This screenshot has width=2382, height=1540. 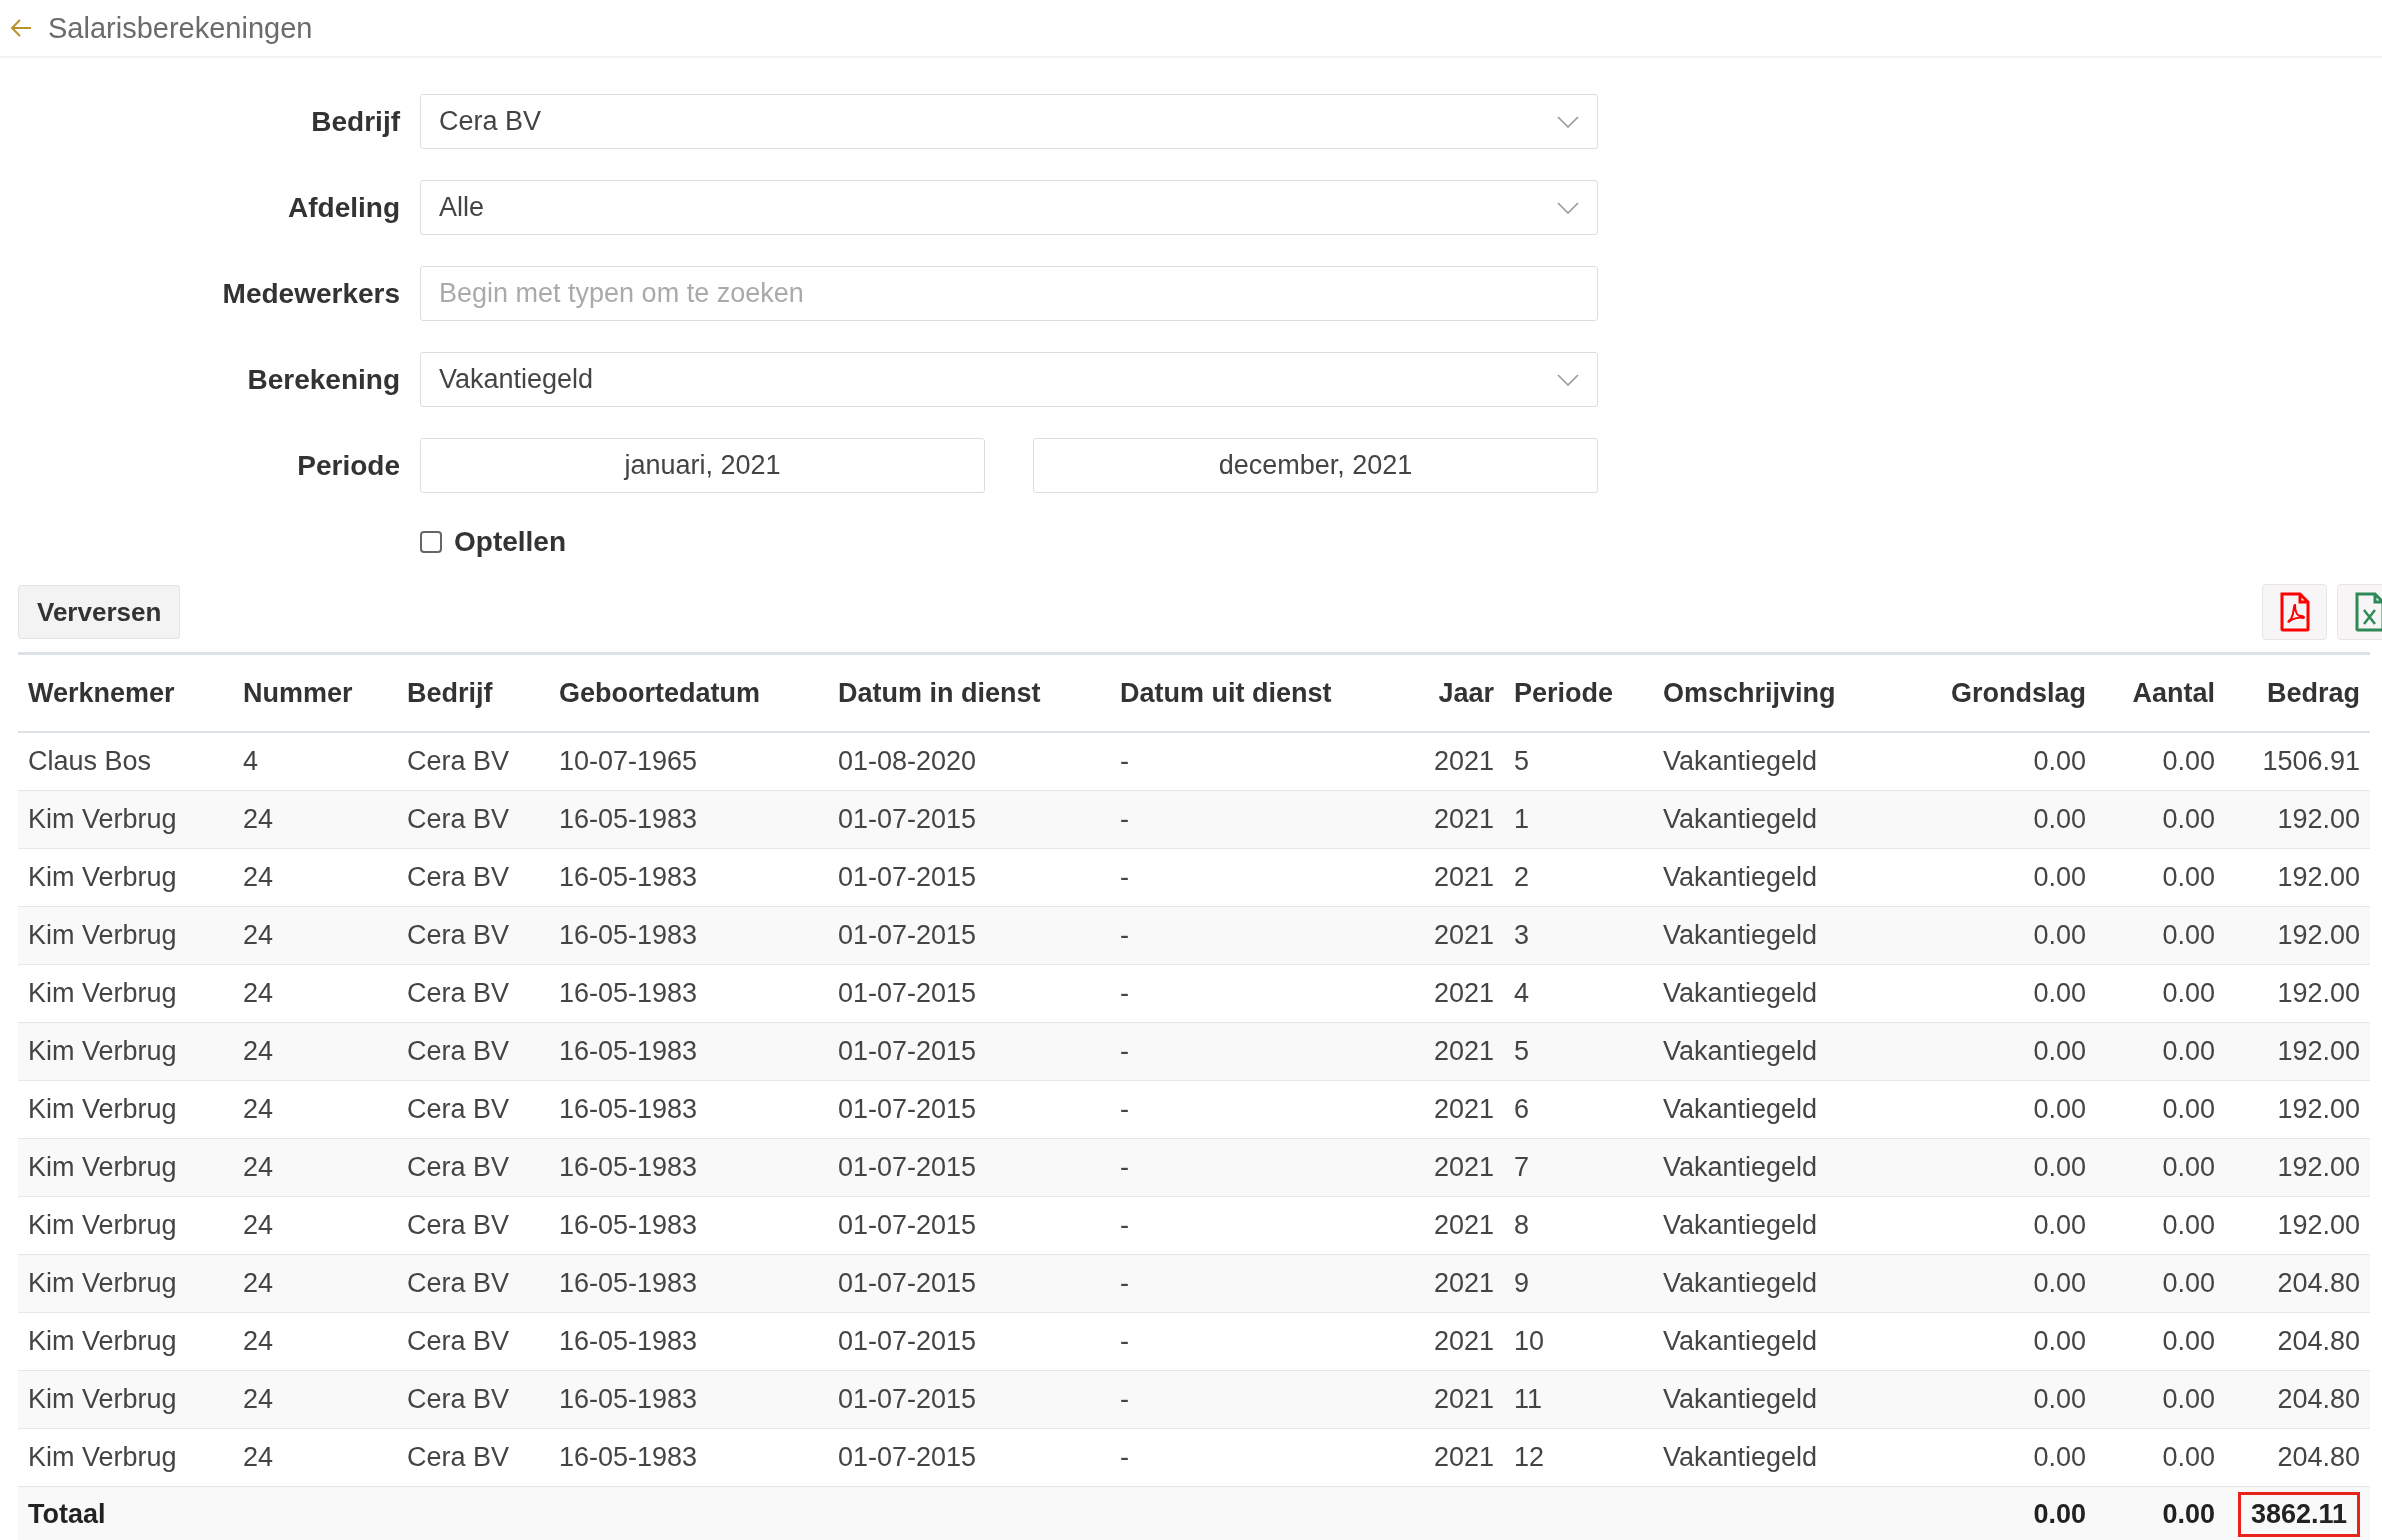 What do you see at coordinates (431, 542) in the screenshot?
I see `checkbox` at bounding box center [431, 542].